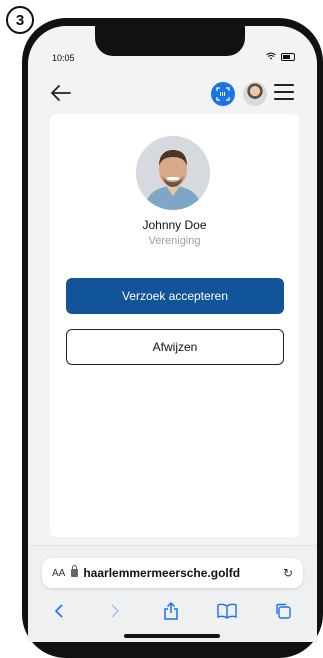 The image size is (323, 658). I want to click on battery-icon, so click(288, 57).